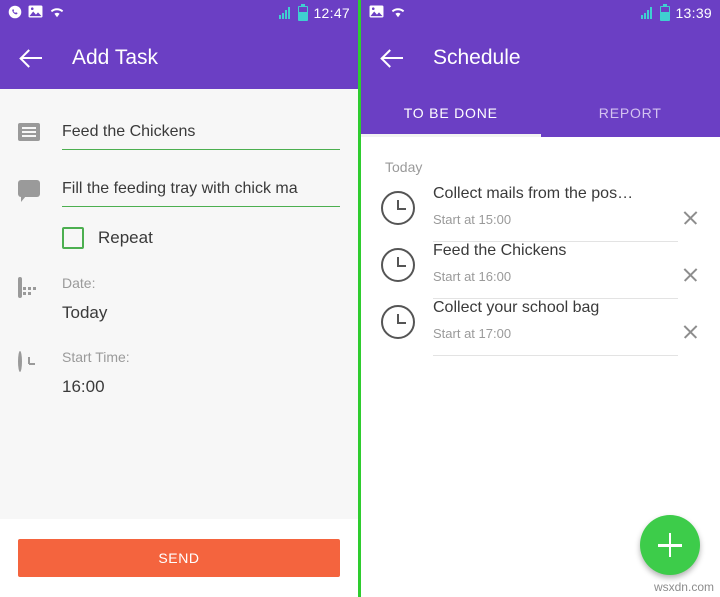 The height and width of the screenshot is (597, 720). I want to click on tab-to-be-done: TO BE DONE, so click(451, 113).